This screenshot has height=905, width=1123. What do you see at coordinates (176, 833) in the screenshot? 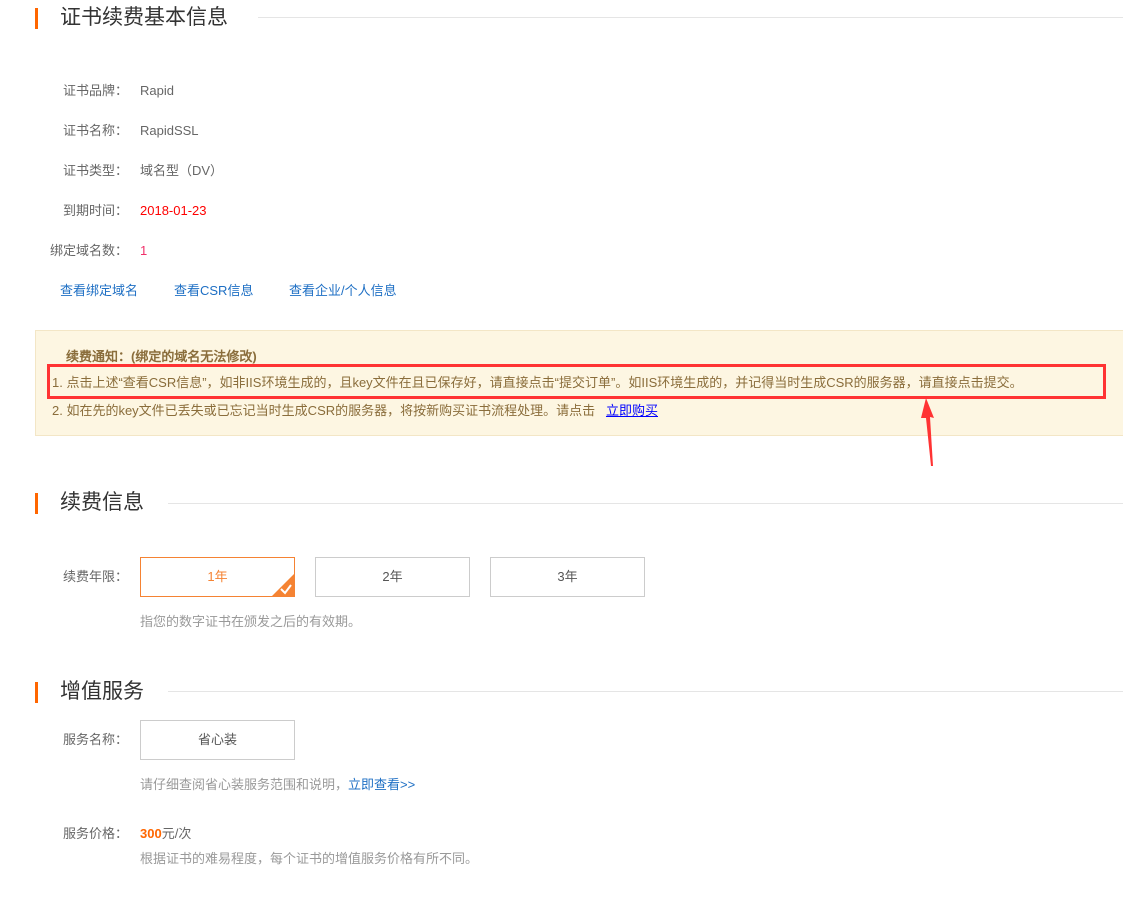
I see `price-unit: 元/次` at bounding box center [176, 833].